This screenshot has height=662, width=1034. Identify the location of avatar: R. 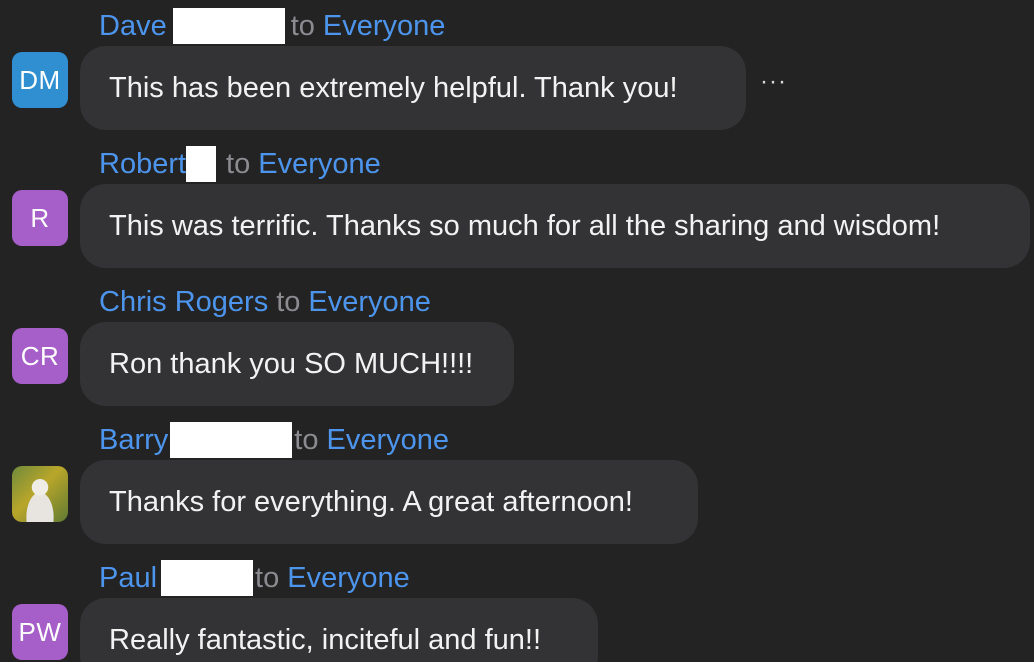
(40, 218).